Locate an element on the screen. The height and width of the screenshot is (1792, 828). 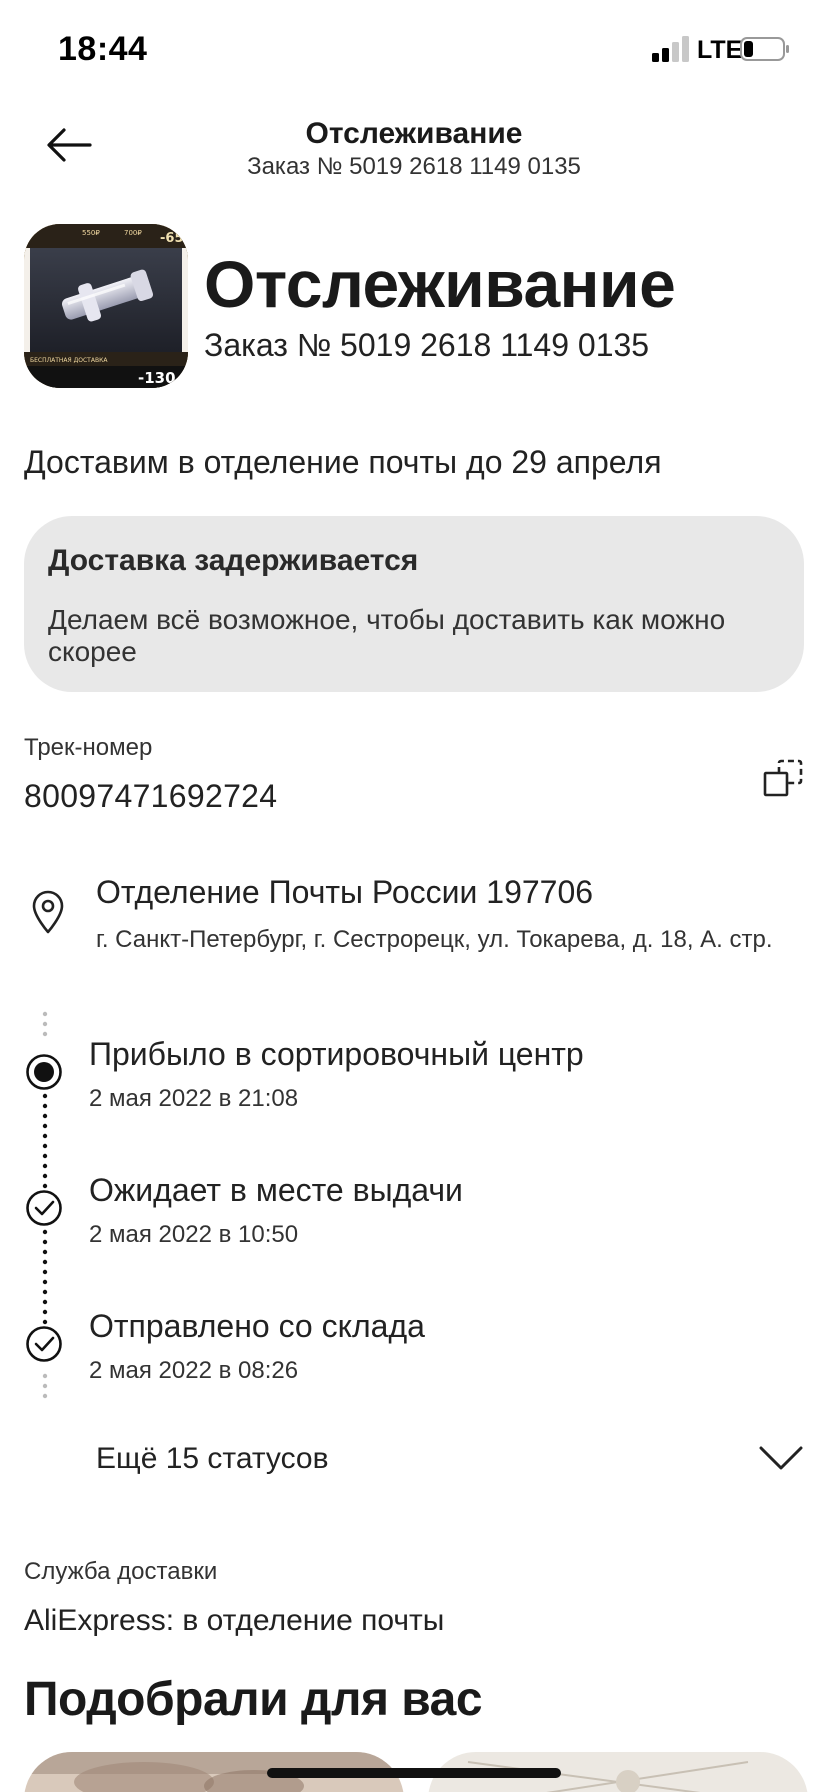
product-photo: 550₽ 700₽ -65 БЕСПЛАТНАЯ ДОСТАВКА -130 is located at coordinates (106, 306).